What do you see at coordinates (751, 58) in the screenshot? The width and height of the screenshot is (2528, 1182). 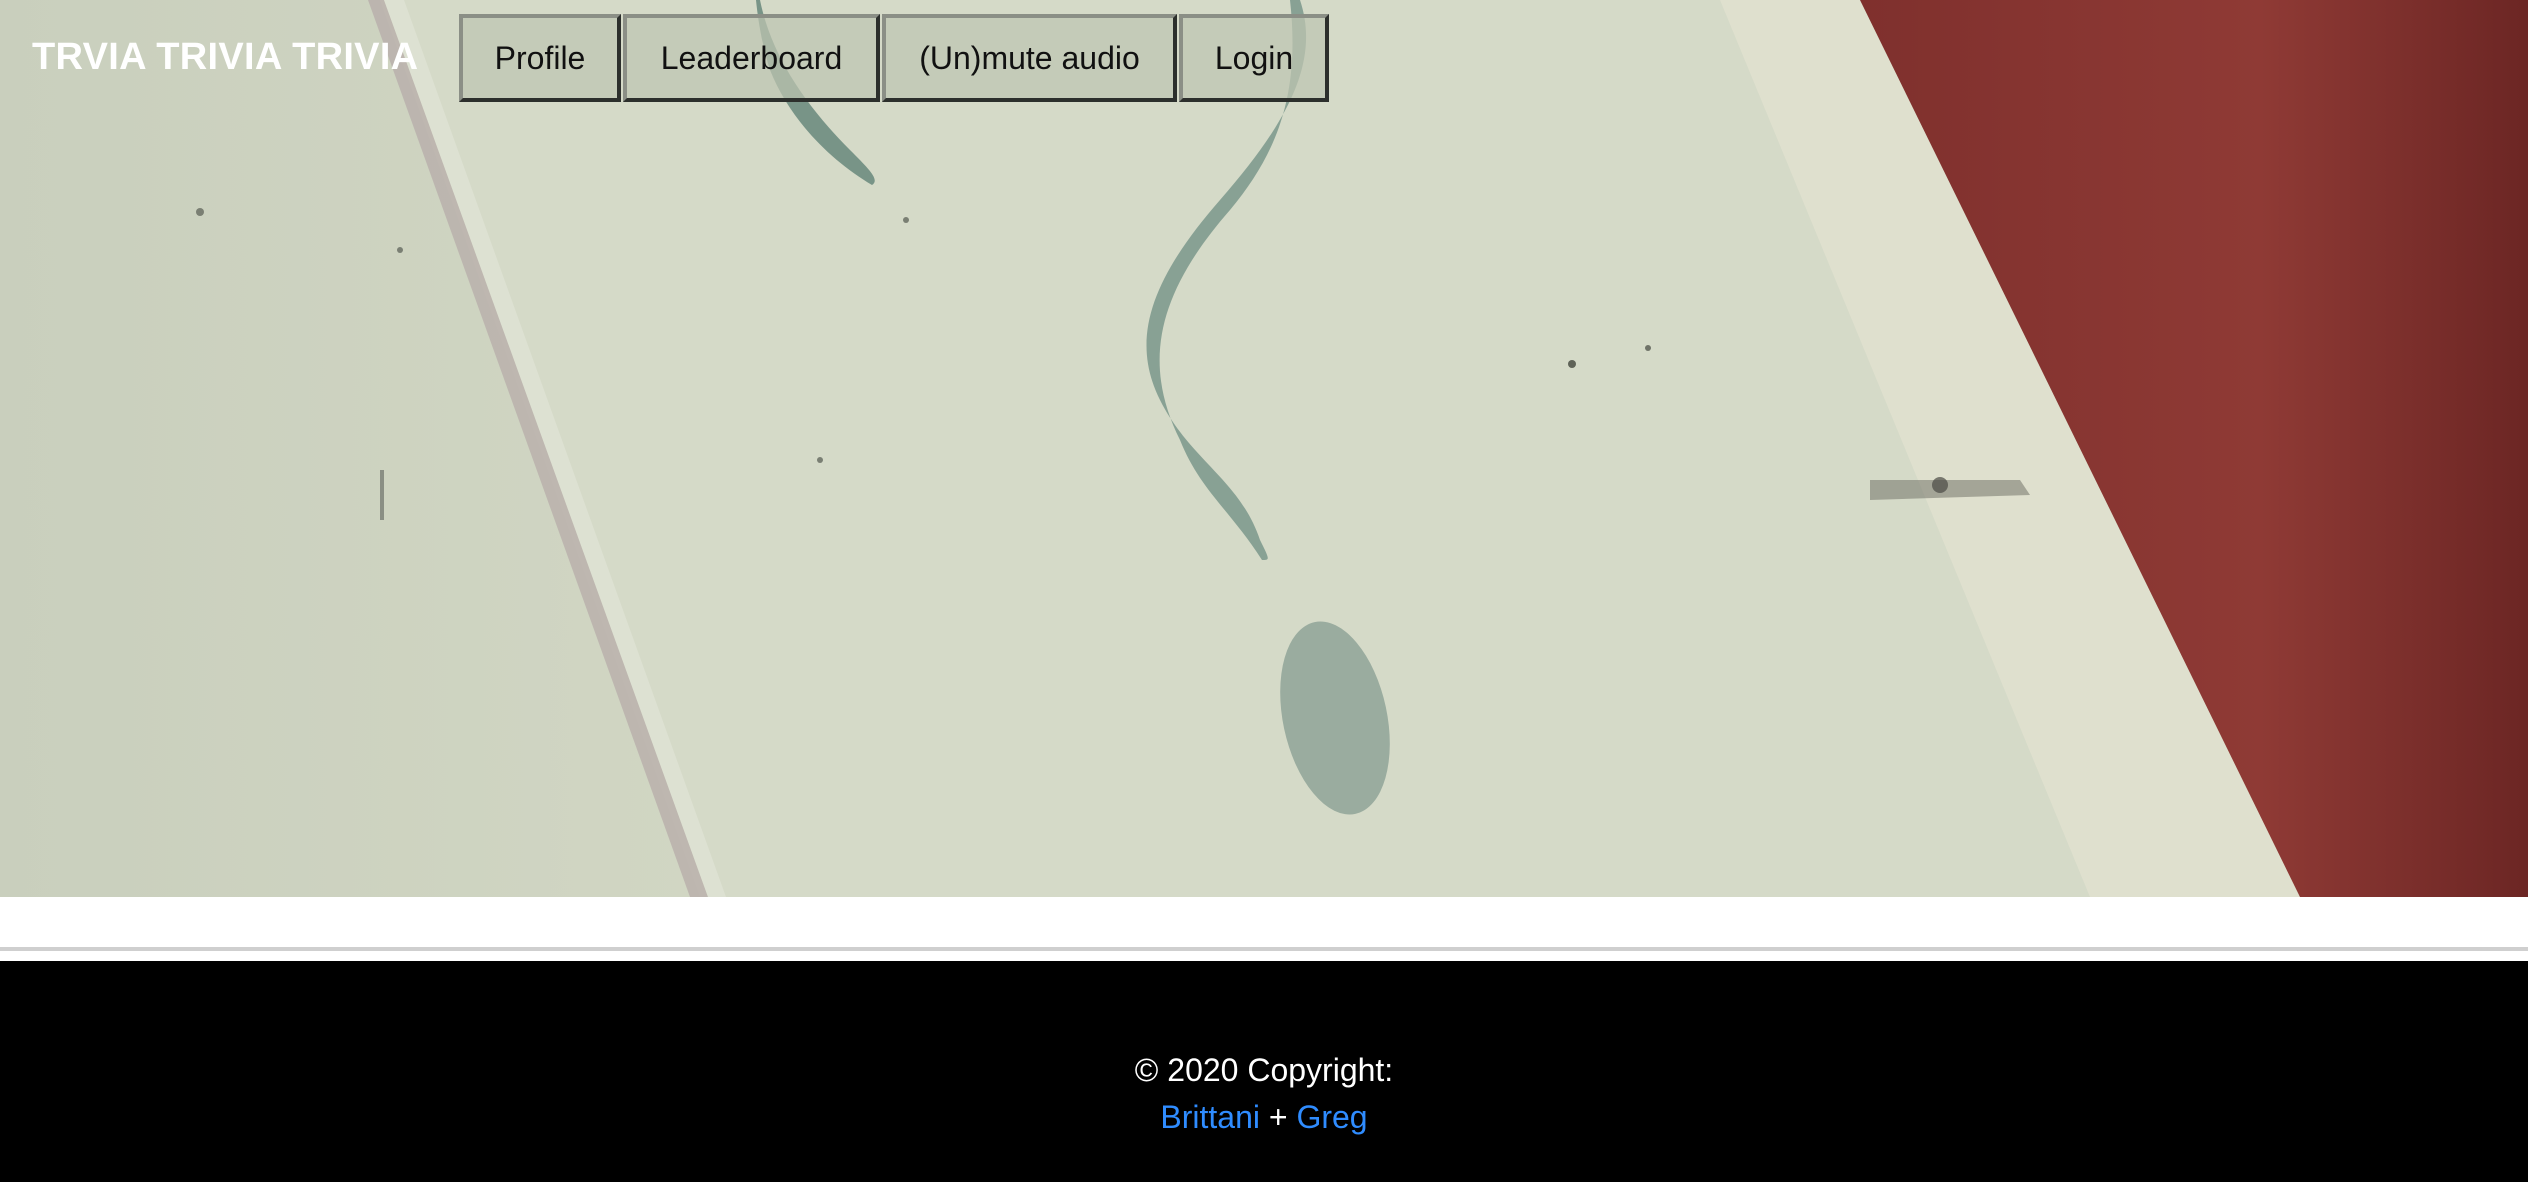 I see `leaderboard-button: Leaderboard` at bounding box center [751, 58].